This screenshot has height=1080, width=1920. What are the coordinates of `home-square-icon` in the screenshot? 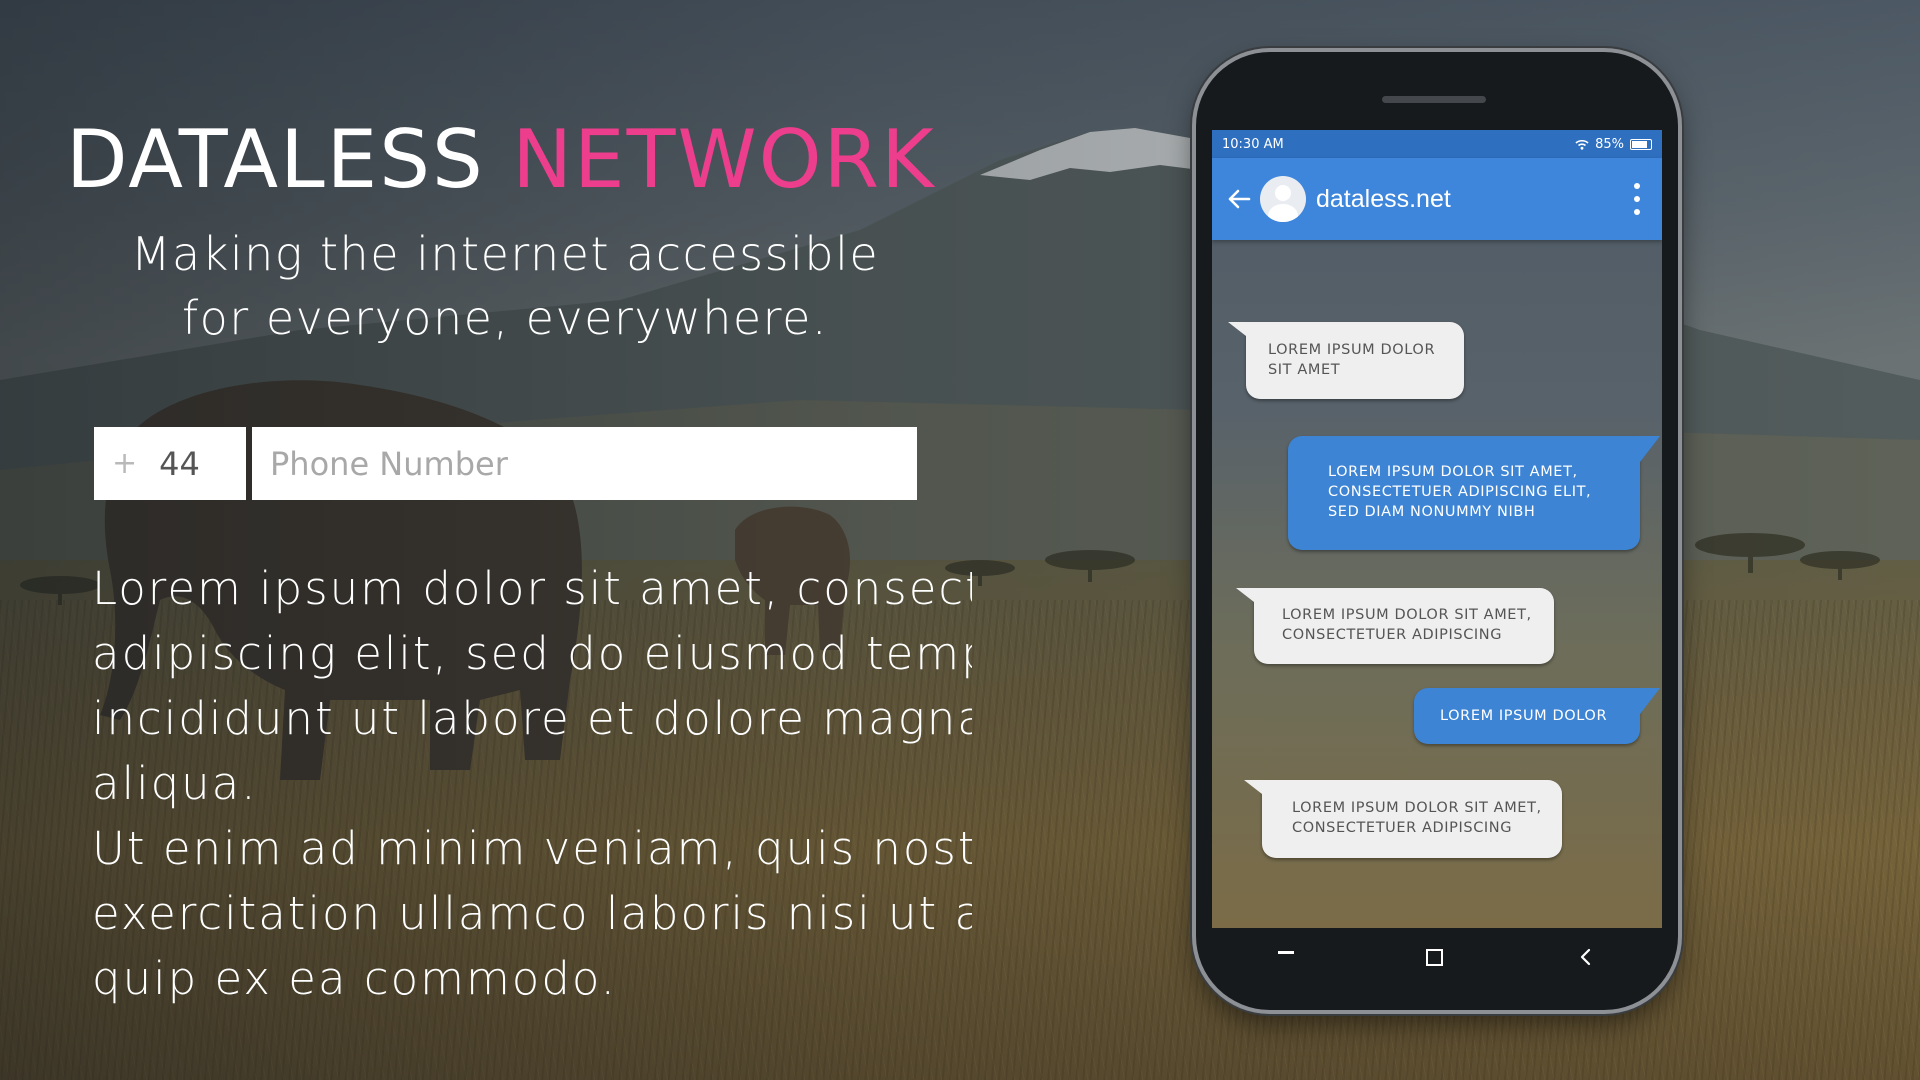 It's located at (1435, 957).